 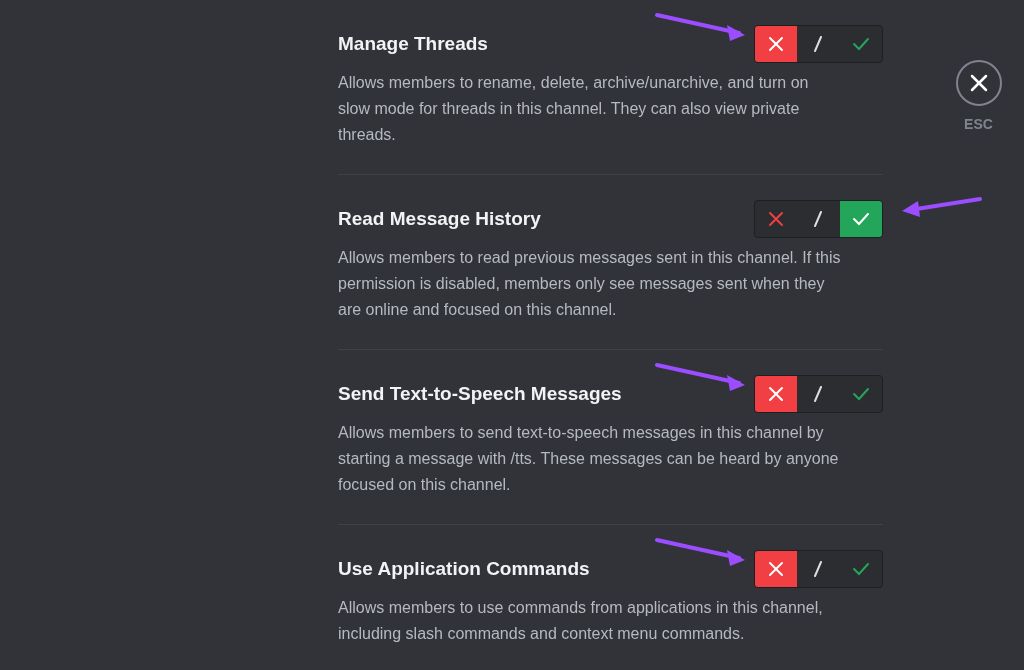 I want to click on allow-option, so click(x=860, y=219).